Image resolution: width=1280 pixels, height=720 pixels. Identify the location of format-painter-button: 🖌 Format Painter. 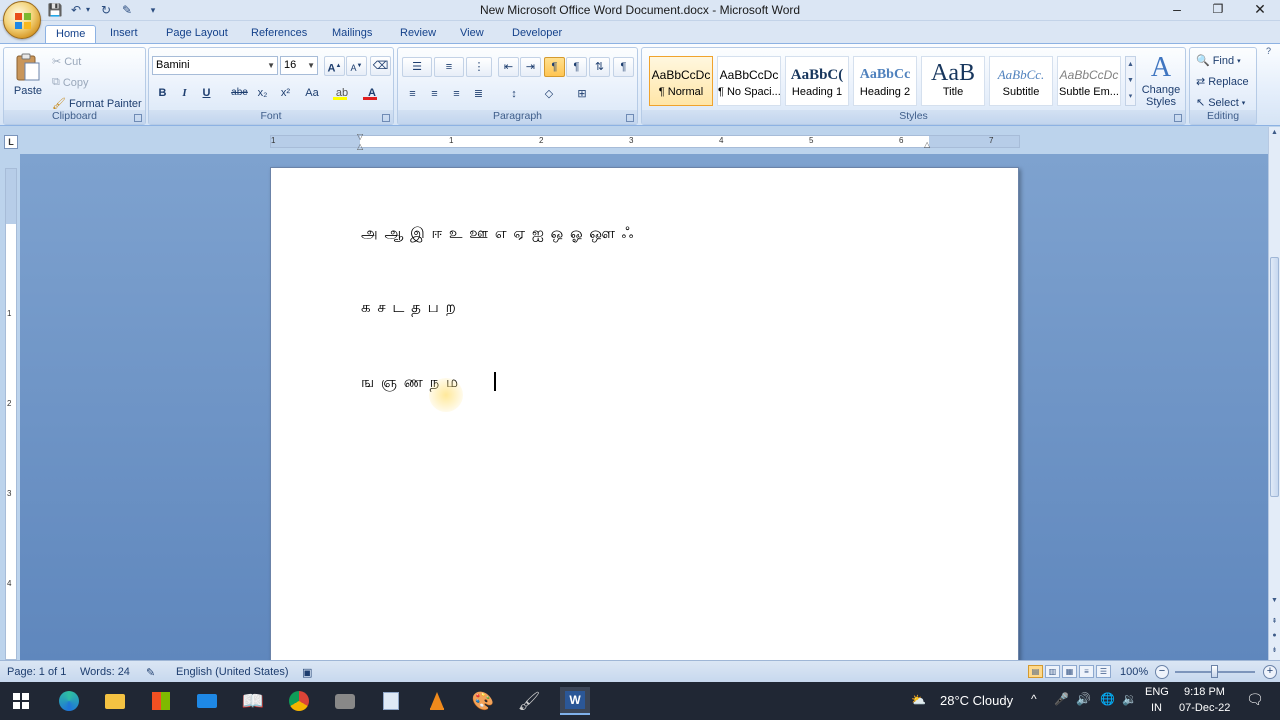
(97, 104).